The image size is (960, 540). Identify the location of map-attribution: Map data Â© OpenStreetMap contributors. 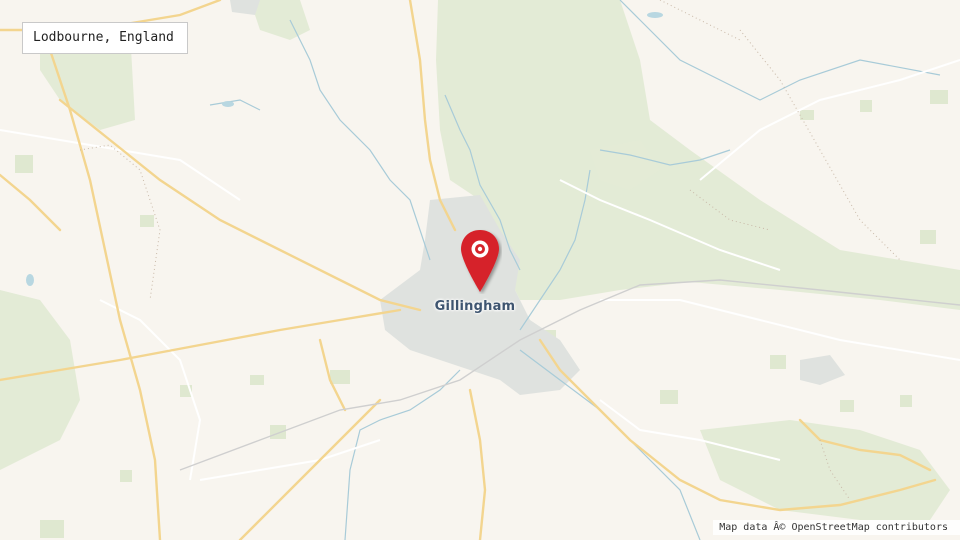
(836, 527).